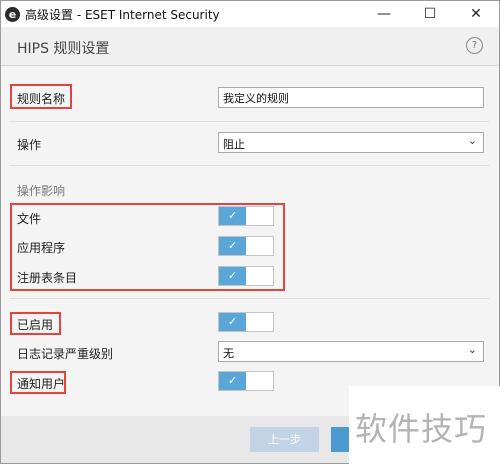 This screenshot has height=464, width=500. I want to click on files-toggle: ✓, so click(246, 216).